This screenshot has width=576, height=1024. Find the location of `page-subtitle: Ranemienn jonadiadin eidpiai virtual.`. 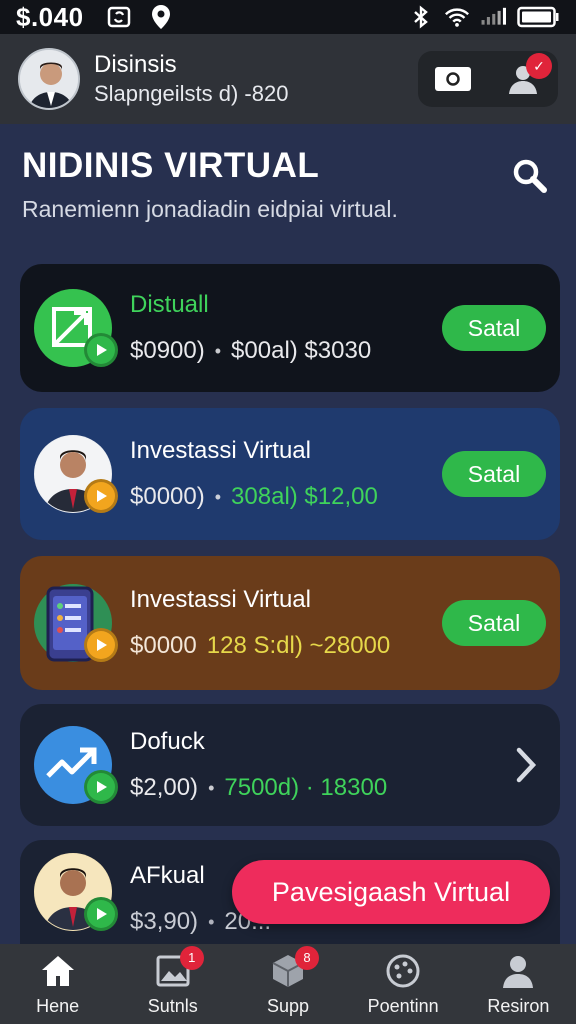

page-subtitle: Ranemienn jonadiadin eidpiai virtual. is located at coordinates (210, 209).